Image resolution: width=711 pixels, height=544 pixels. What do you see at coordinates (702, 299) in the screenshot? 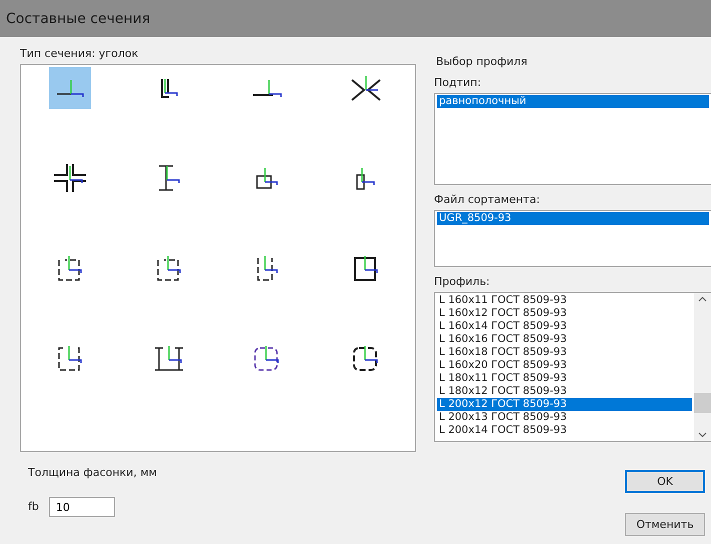
I see `scroll-up-icon` at bounding box center [702, 299].